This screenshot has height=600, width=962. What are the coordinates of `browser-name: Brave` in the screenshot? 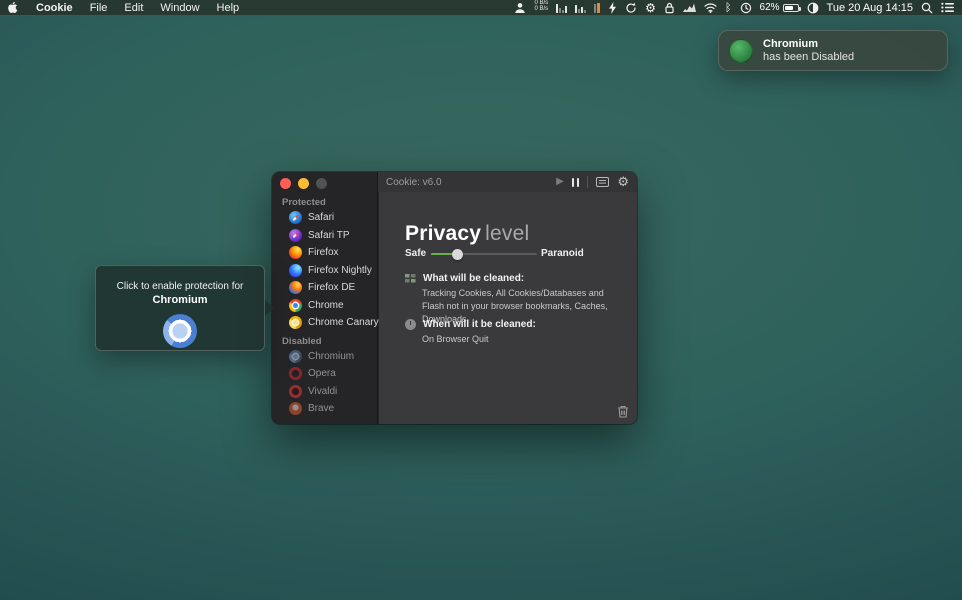 It's located at (321, 409).